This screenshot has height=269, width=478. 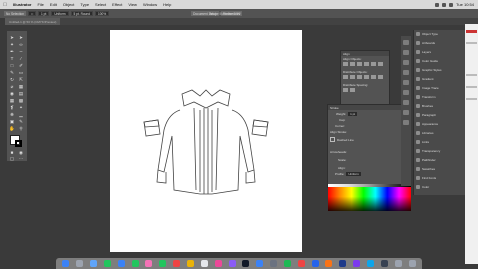 I want to click on fill-swatch: □, so click(x=32, y=13).